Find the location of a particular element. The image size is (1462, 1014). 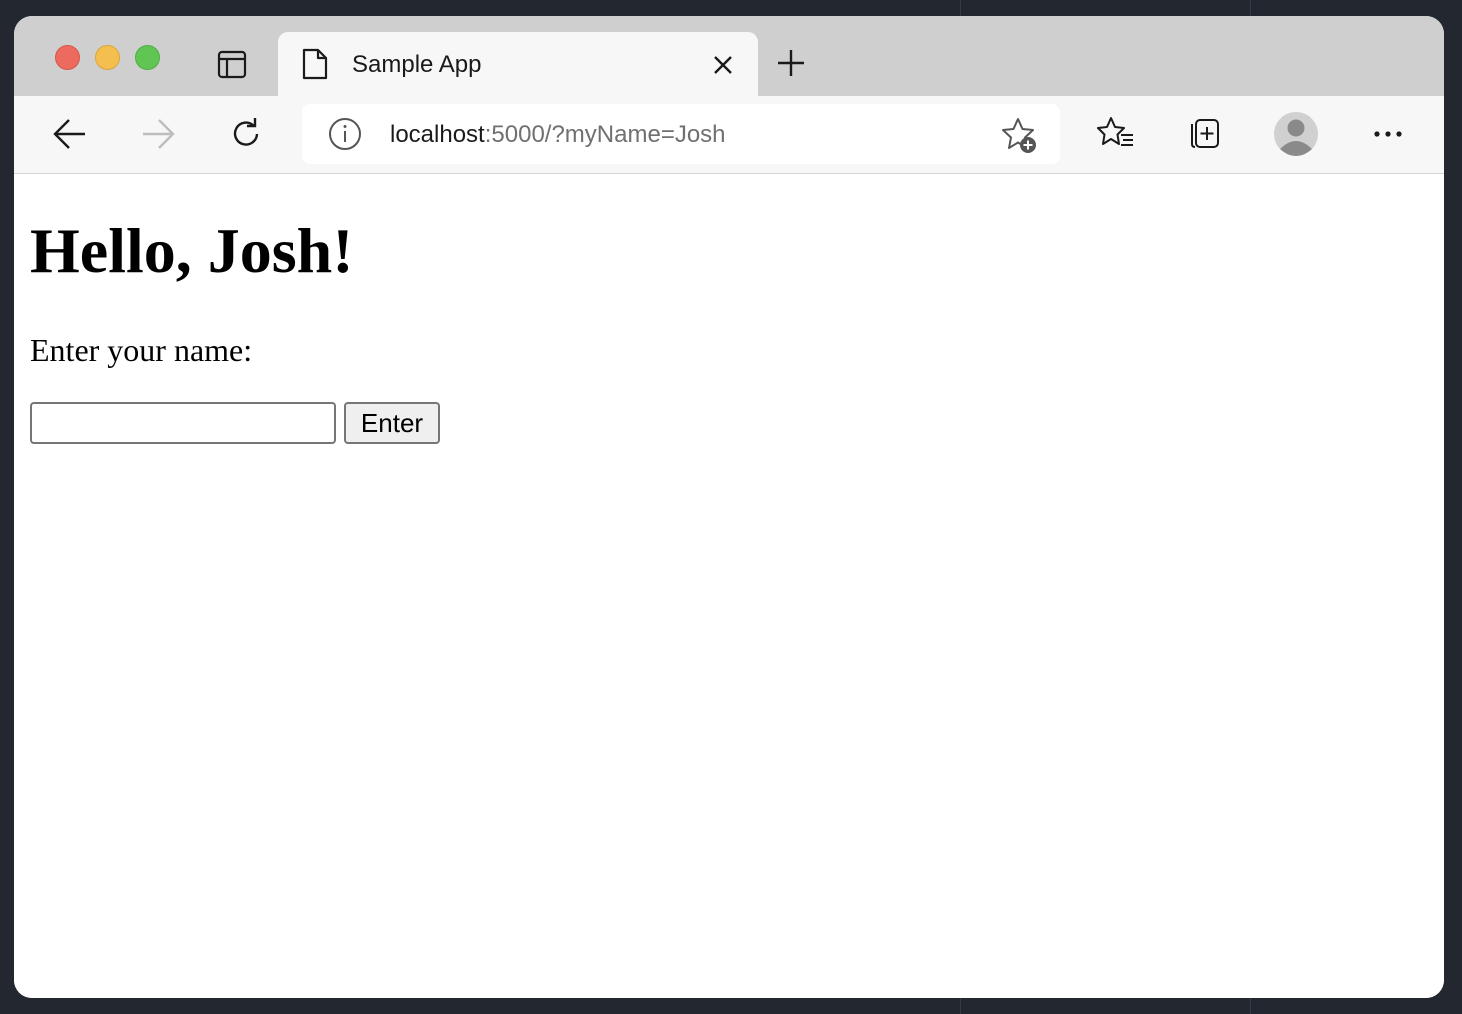

add-favorite-icon is located at coordinates (1020, 136).